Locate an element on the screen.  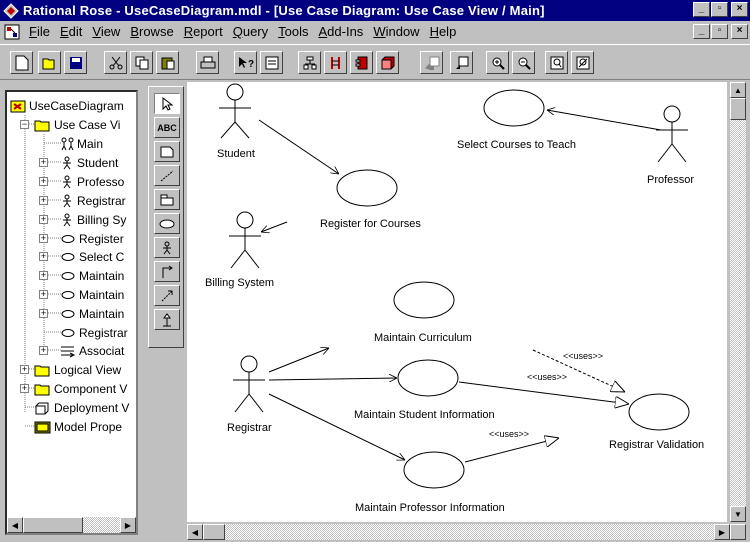
mdi-minimize-button: _ is located at coordinates (701, 31).